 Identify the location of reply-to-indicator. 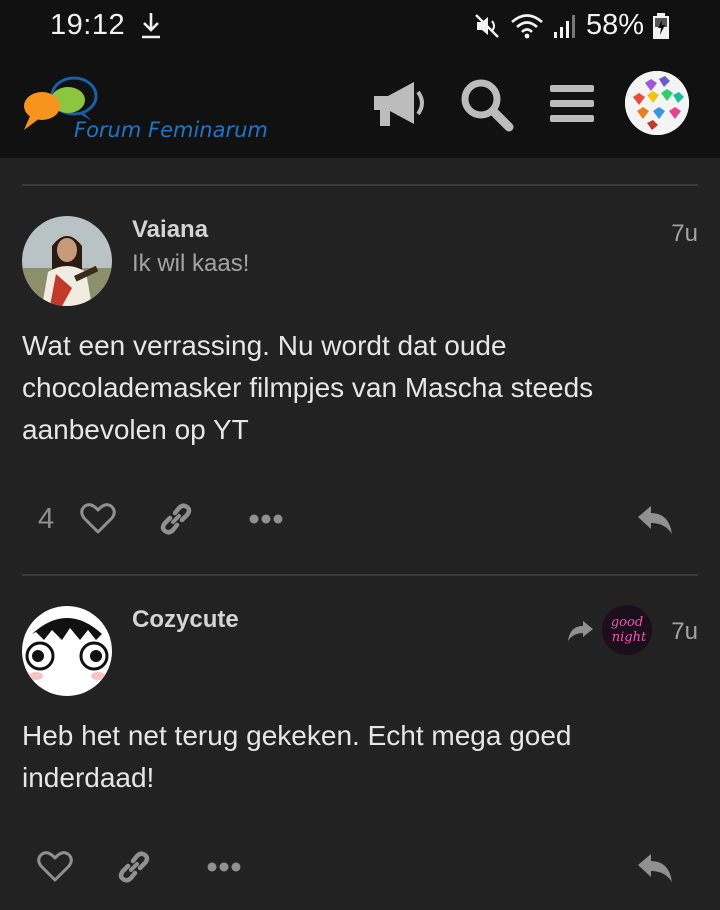
(581, 631).